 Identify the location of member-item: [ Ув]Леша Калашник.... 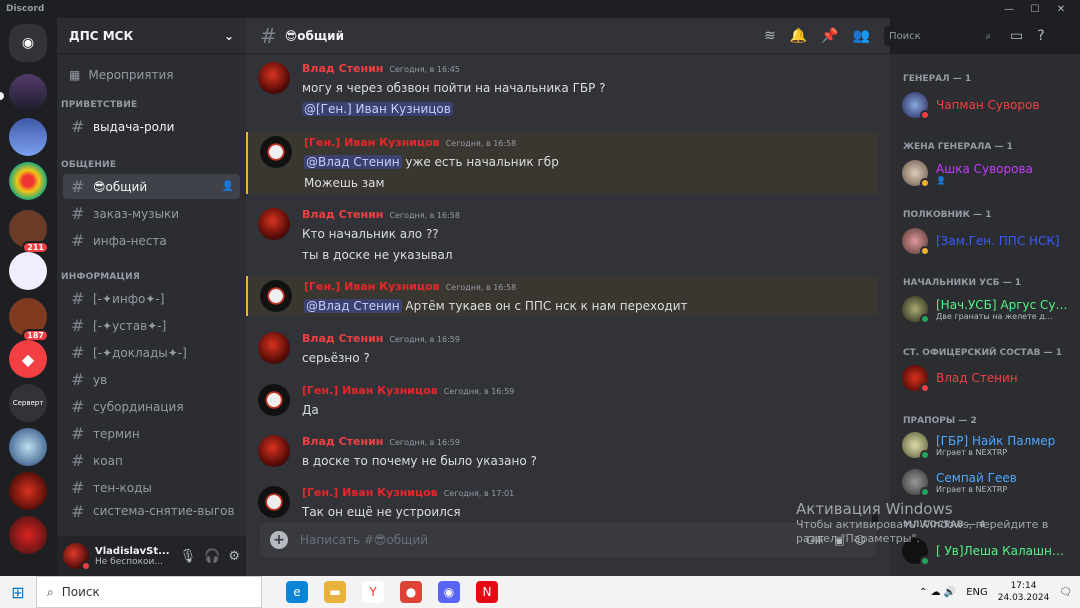
(987, 552).